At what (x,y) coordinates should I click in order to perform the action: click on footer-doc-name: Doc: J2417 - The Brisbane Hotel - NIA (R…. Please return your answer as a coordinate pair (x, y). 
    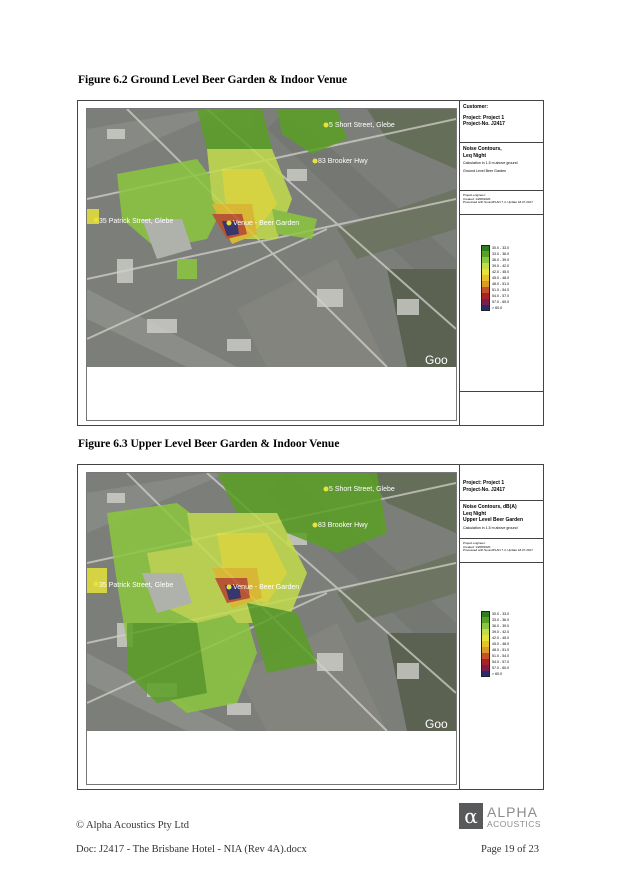
    Looking at the image, I should click on (191, 849).